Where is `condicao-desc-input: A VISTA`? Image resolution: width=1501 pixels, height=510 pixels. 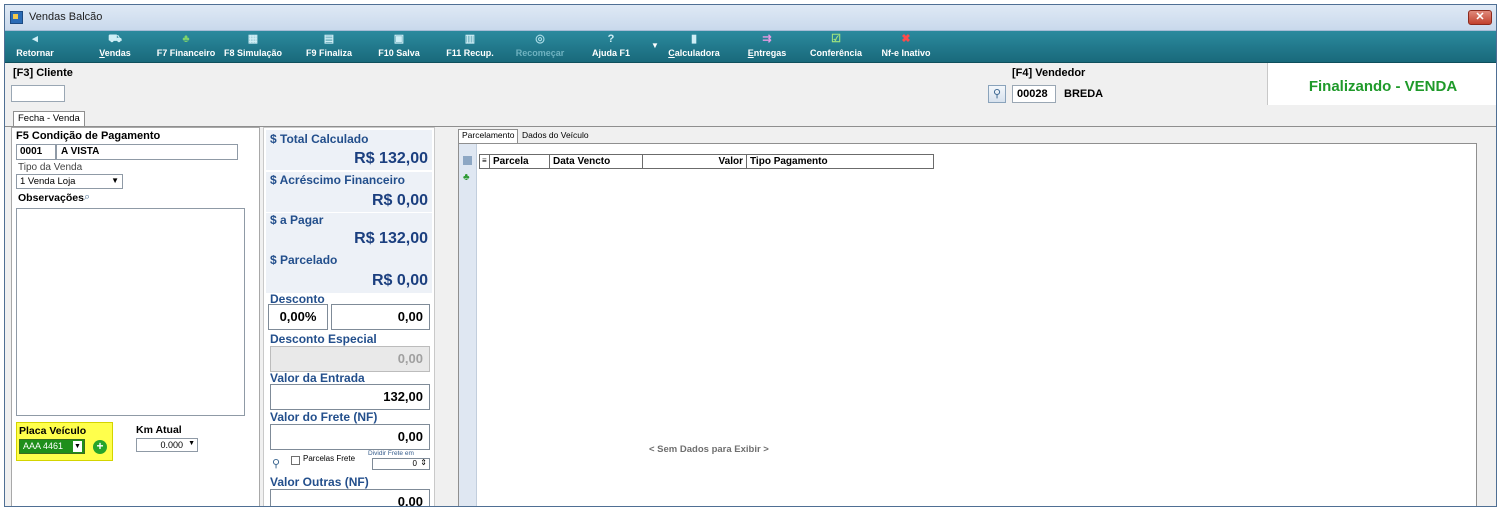 condicao-desc-input: A VISTA is located at coordinates (147, 152).